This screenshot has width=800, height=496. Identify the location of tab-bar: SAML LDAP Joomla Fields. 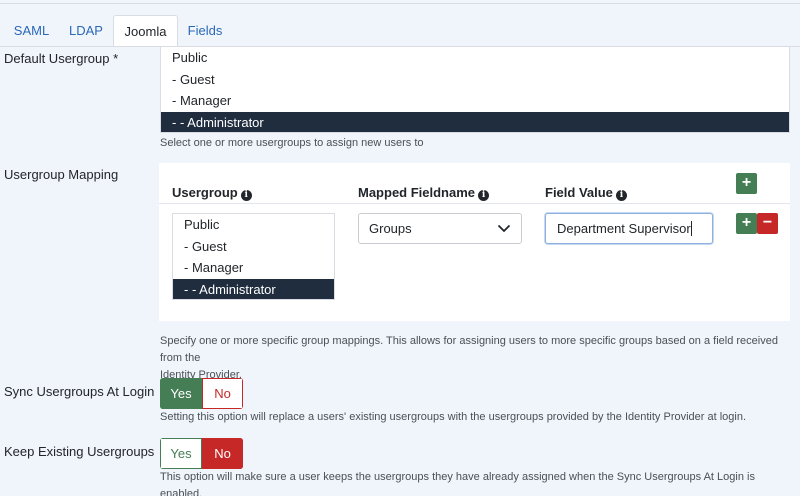
(400, 31).